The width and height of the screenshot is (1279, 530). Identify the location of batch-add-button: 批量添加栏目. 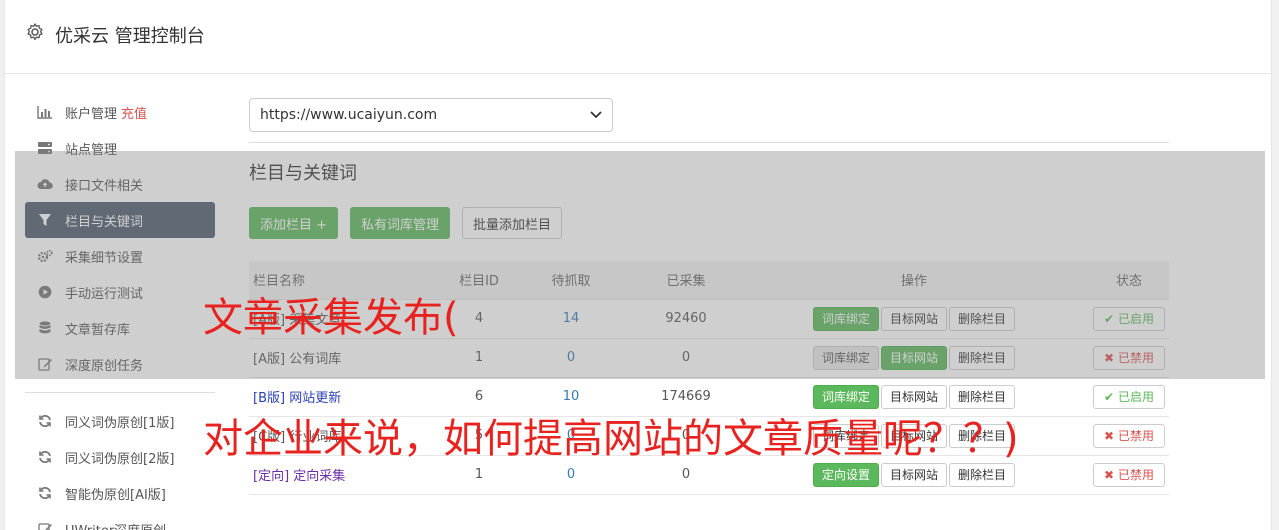
(512, 223).